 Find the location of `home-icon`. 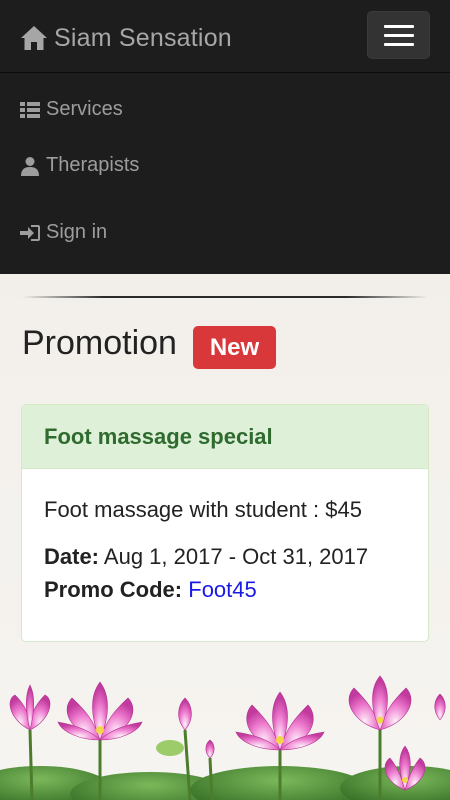

home-icon is located at coordinates (34, 38).